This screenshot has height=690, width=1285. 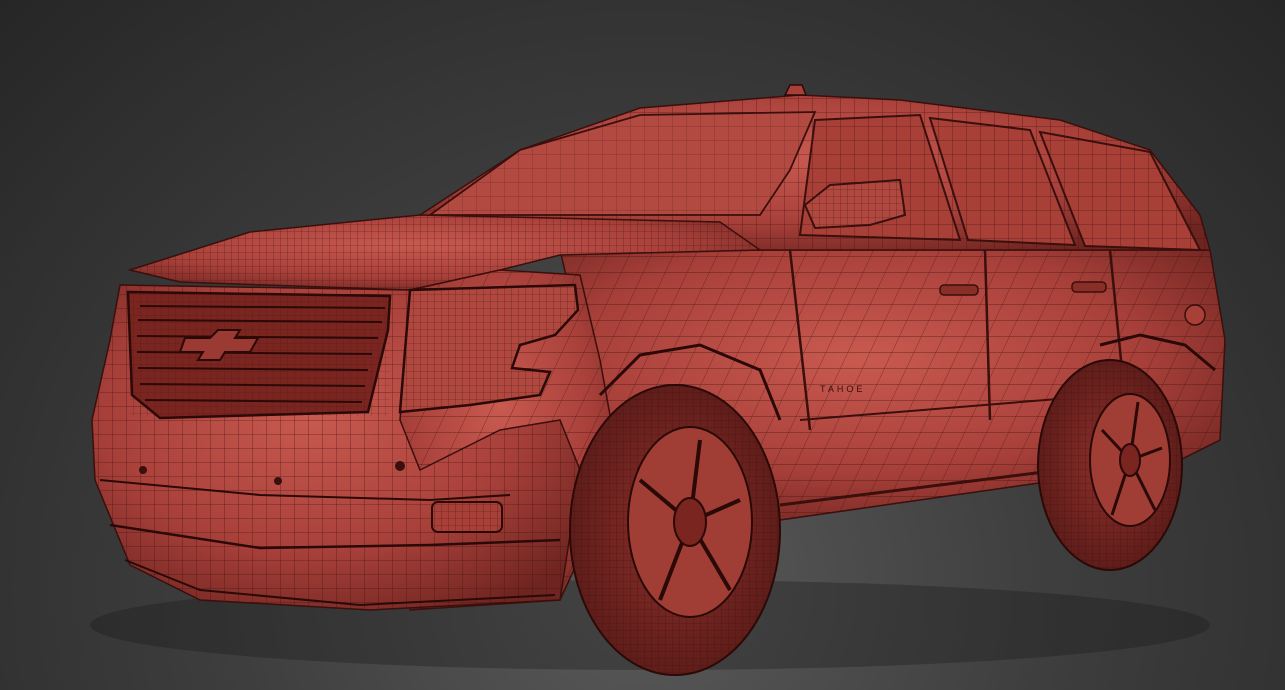 What do you see at coordinates (795, 90) in the screenshot?
I see `roof-antenna` at bounding box center [795, 90].